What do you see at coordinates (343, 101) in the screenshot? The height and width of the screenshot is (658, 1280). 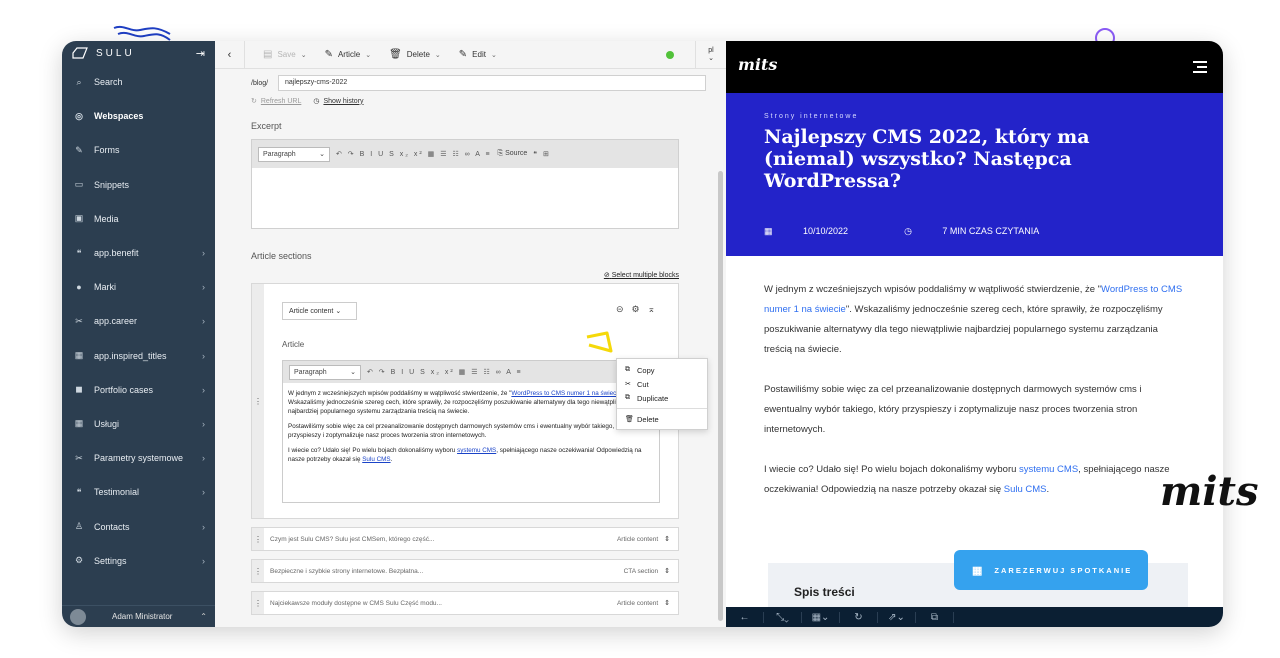 I see `show-history-link: Show history` at bounding box center [343, 101].